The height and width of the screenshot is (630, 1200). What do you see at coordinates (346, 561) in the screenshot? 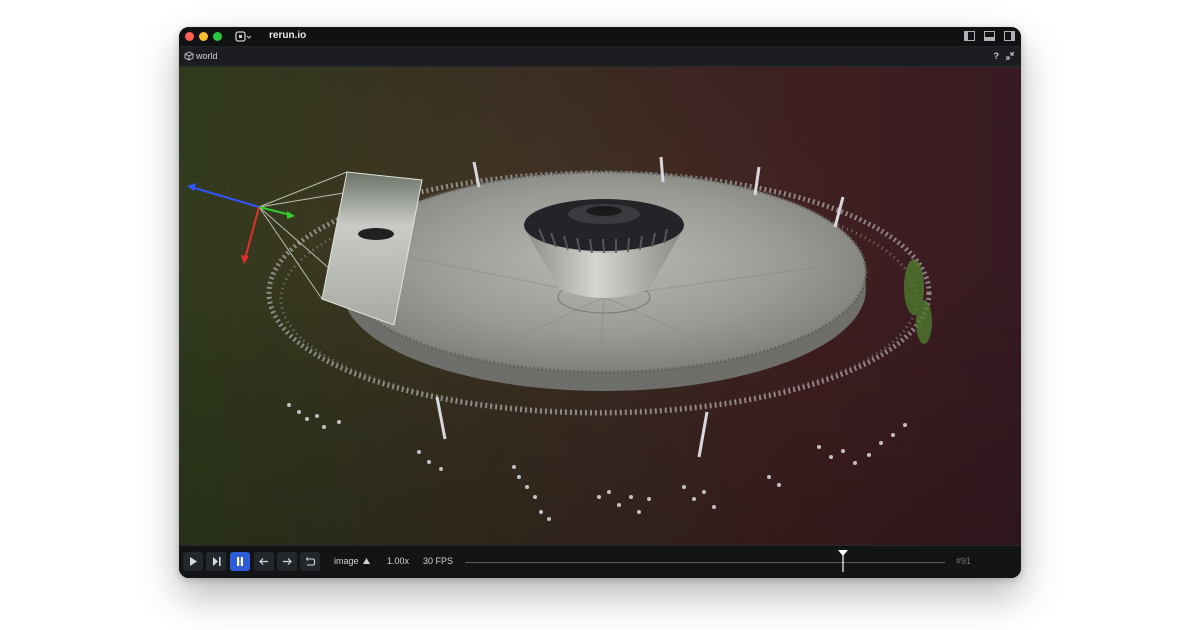
I see `timeline-name: image` at bounding box center [346, 561].